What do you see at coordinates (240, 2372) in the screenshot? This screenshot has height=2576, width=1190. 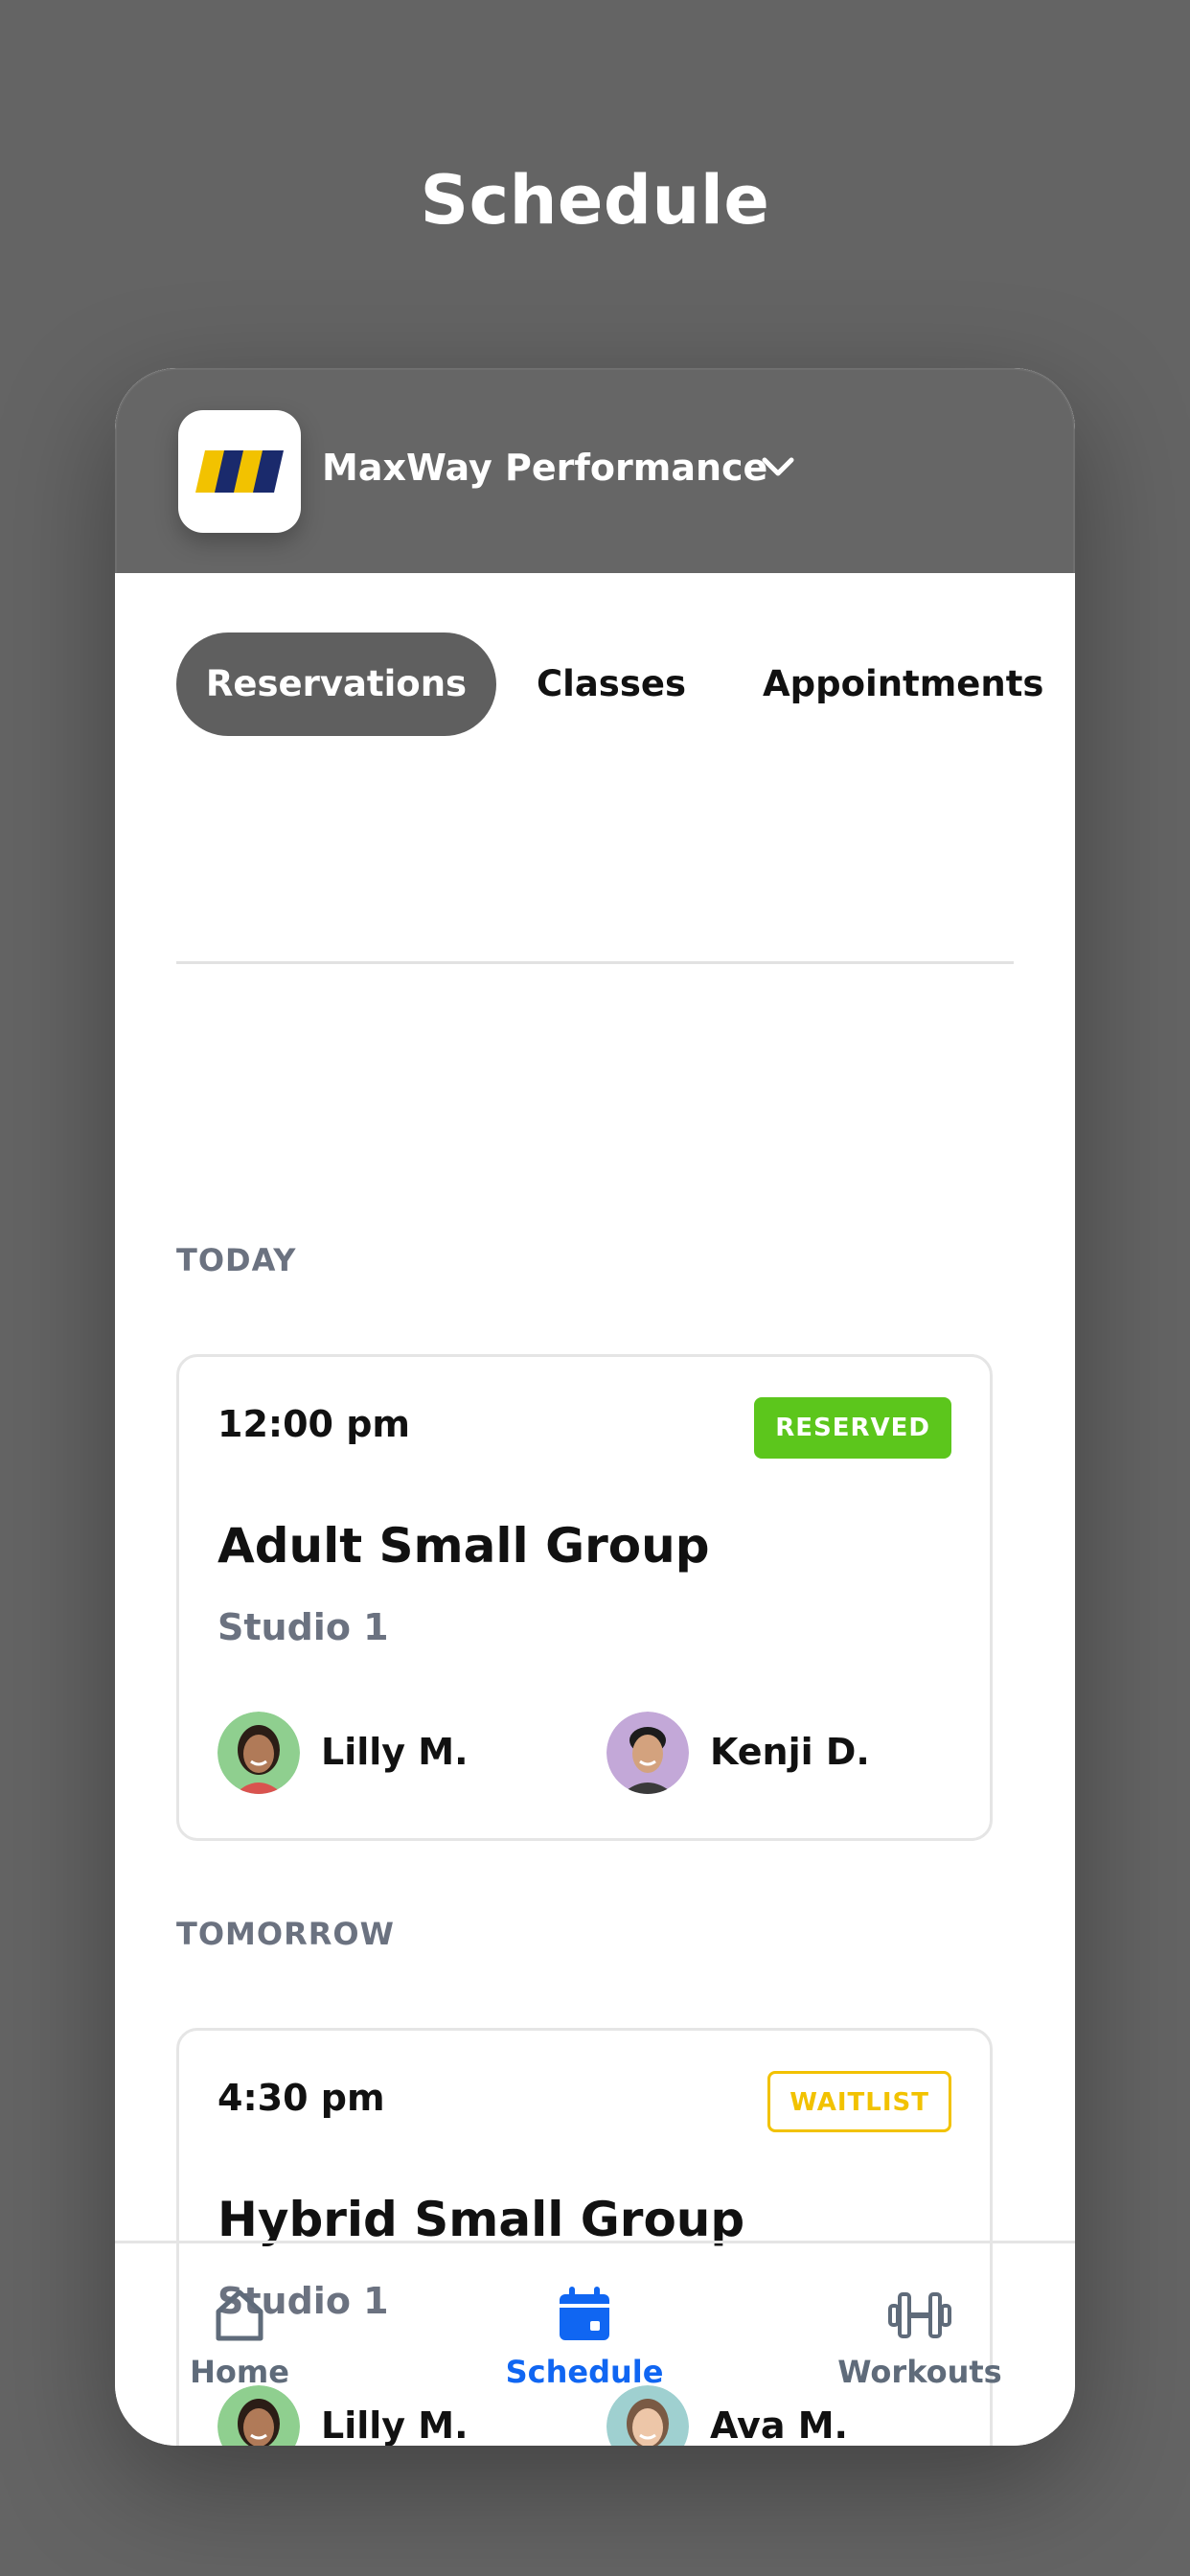 I see `nav-label: Home` at bounding box center [240, 2372].